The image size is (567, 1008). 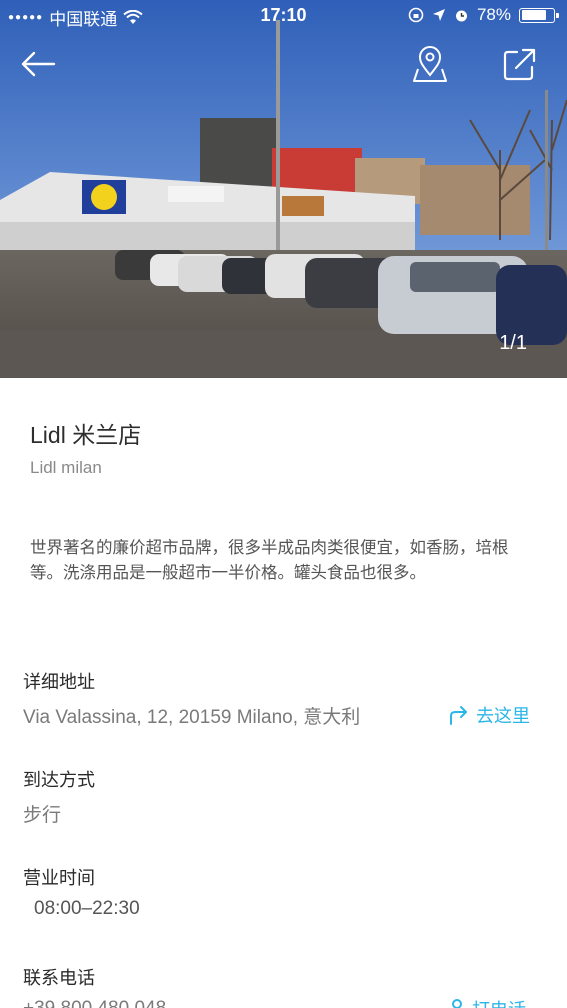 I want to click on back-arrow-icon, so click(x=38, y=64).